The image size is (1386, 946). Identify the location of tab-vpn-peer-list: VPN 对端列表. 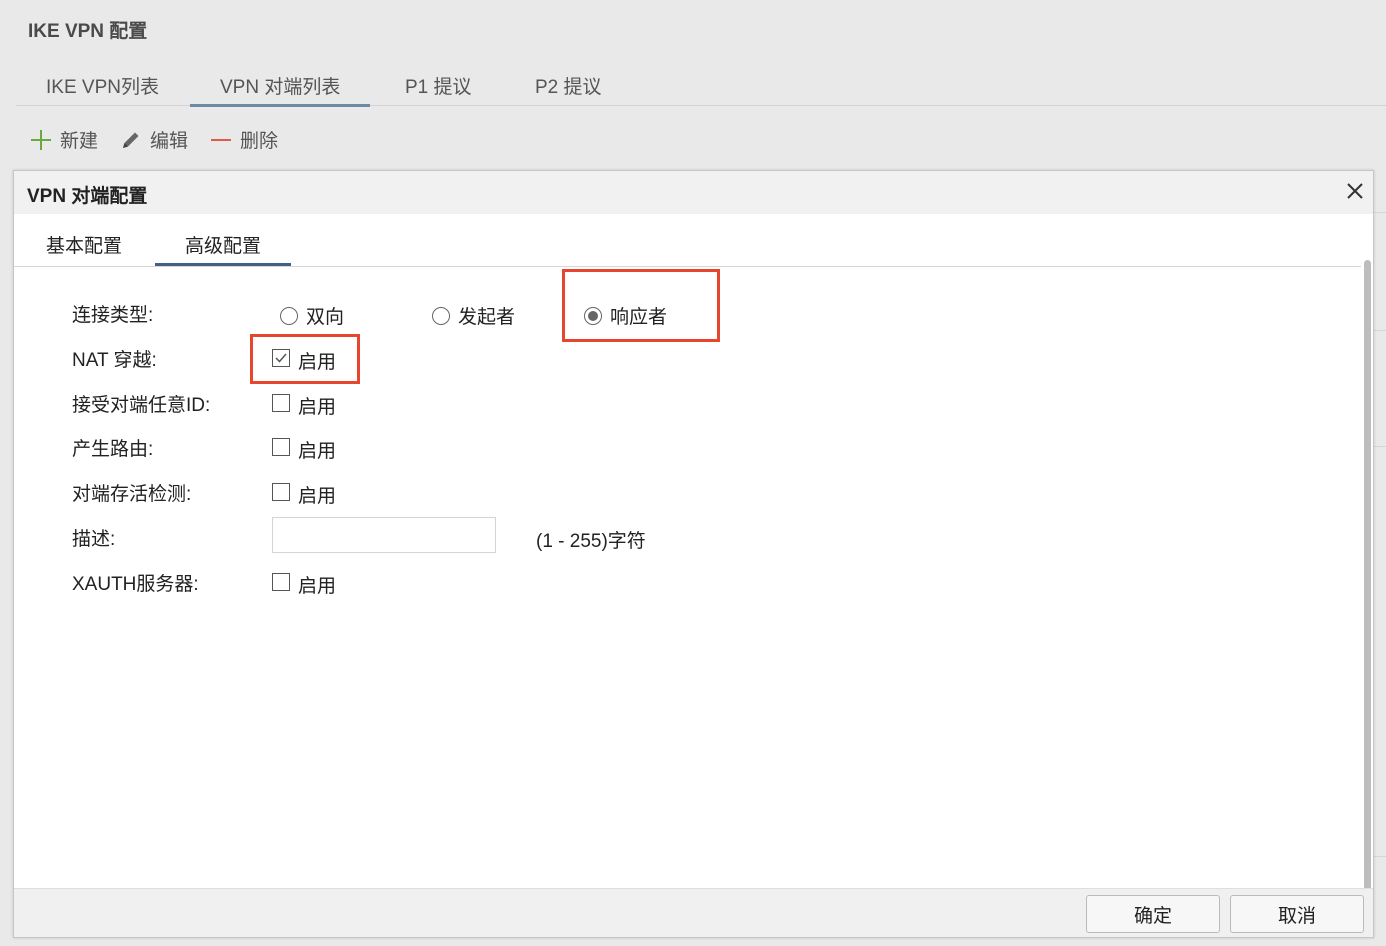
(280, 91).